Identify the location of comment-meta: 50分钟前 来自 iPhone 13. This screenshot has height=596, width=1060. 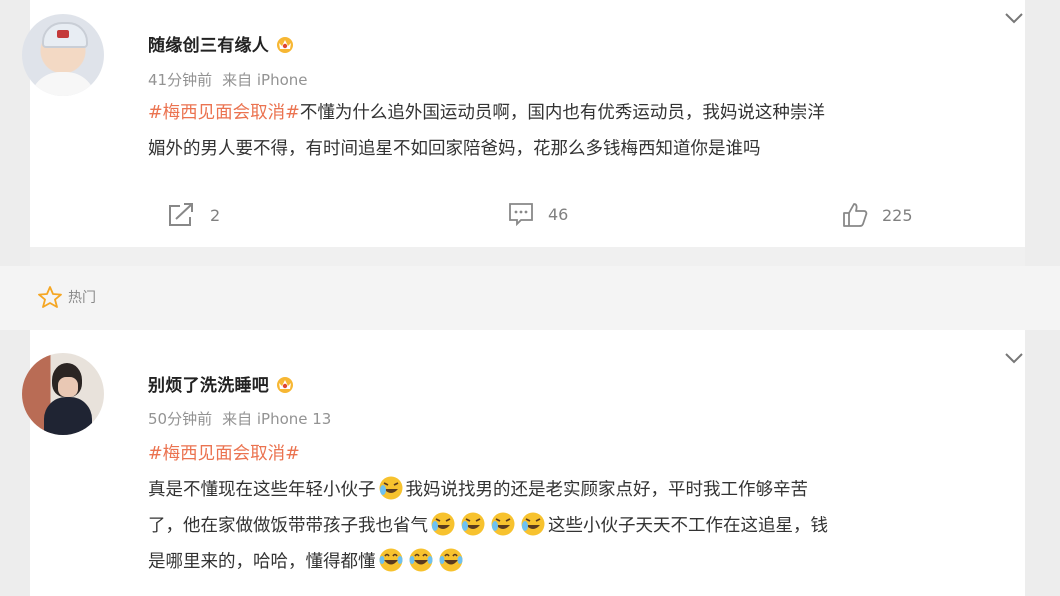
(239, 418).